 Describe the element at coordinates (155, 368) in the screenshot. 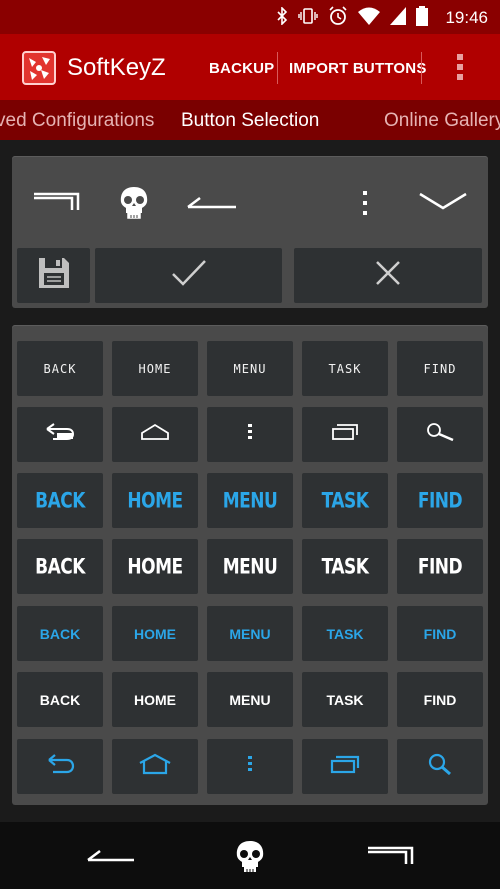

I see `key-home-outline: HOME` at that location.